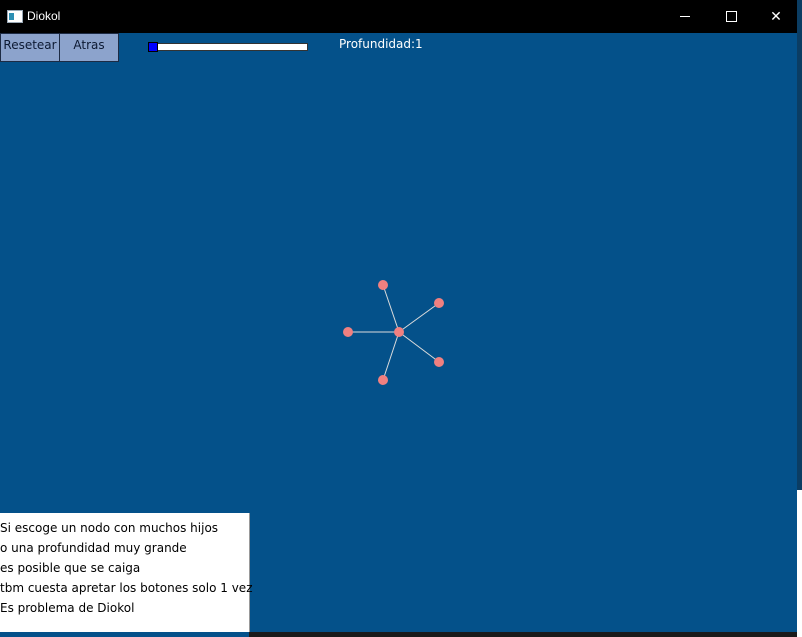 Image resolution: width=802 pixels, height=637 pixels. I want to click on notice-line: Es problema de Diokol, so click(67, 608).